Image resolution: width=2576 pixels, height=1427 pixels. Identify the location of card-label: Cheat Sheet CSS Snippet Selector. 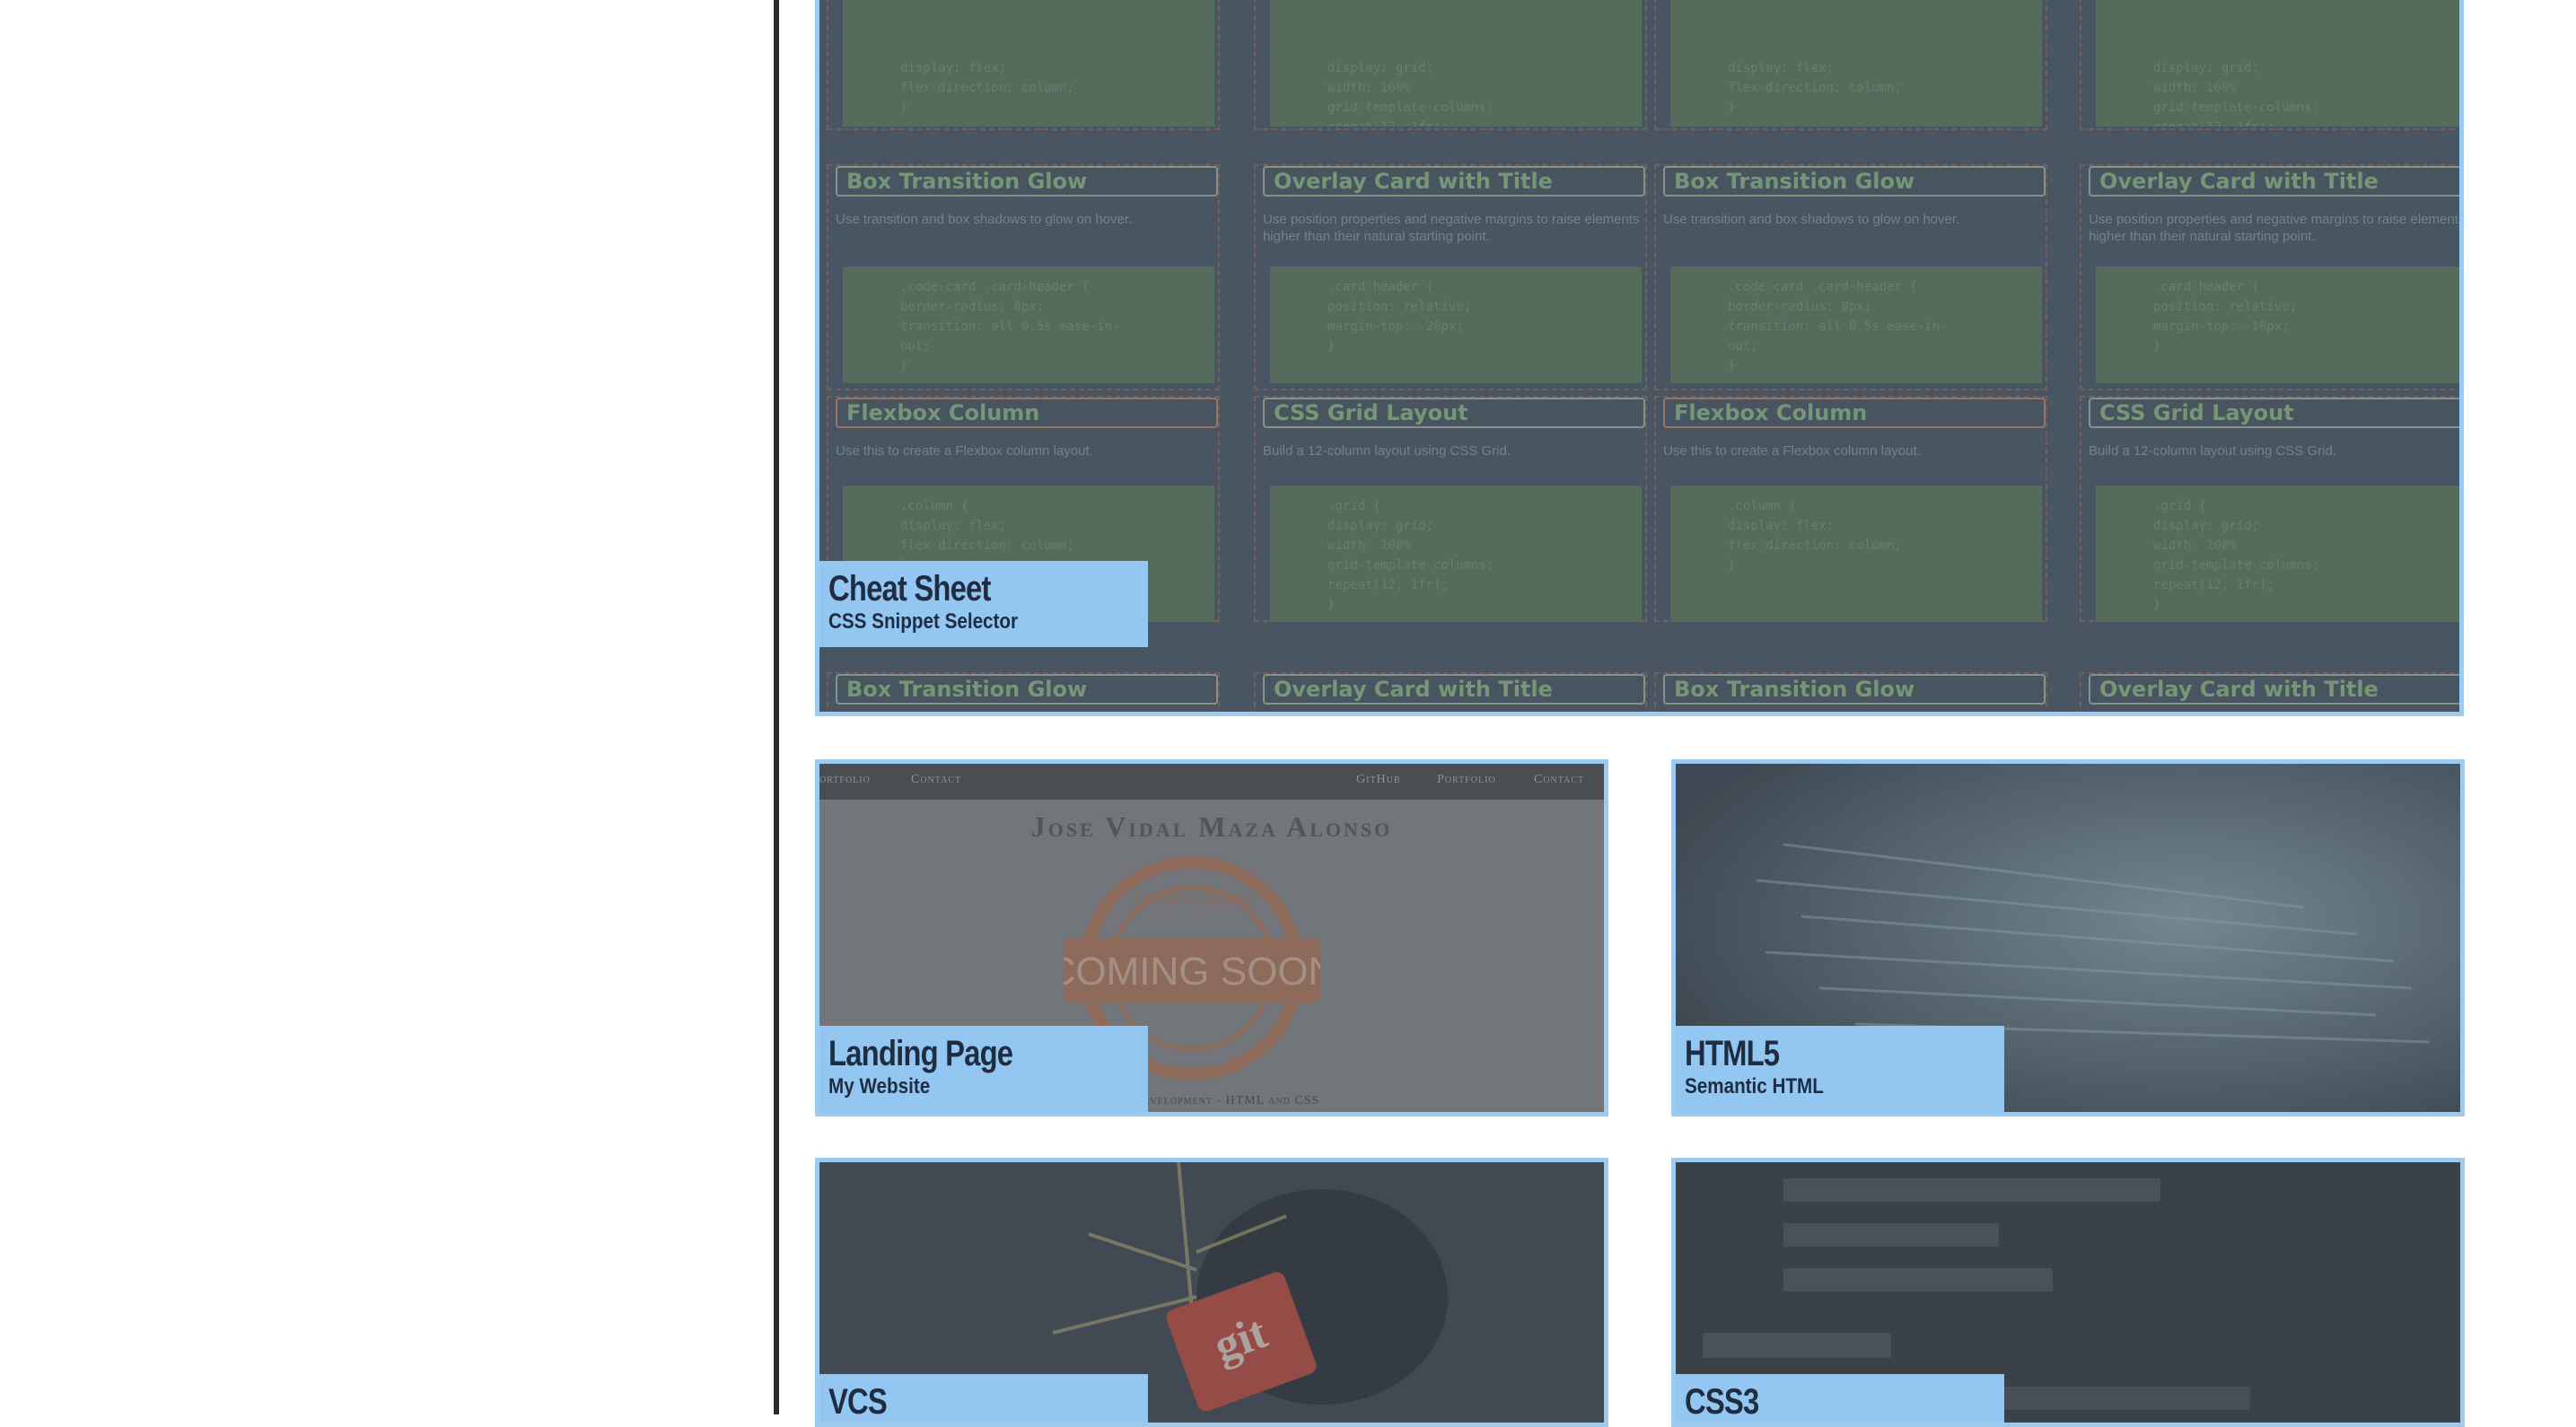
(983, 604).